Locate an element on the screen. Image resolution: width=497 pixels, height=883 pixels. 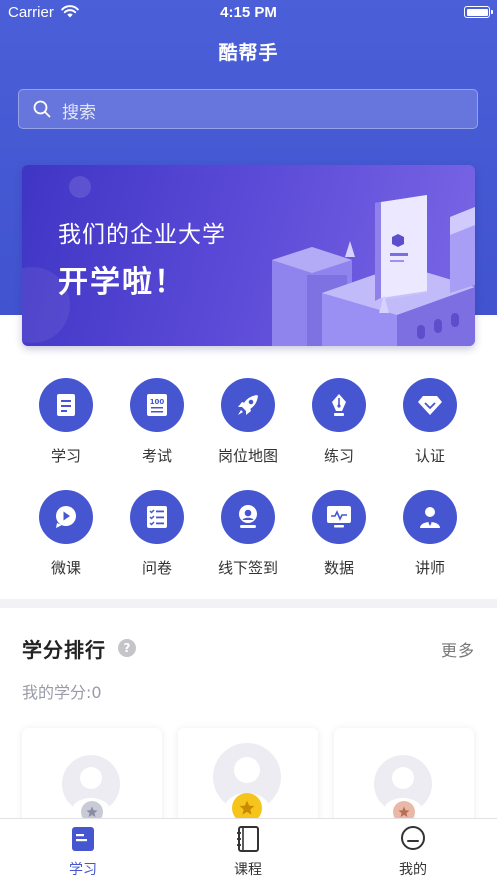
menu-item-study: 学习 is located at coordinates (66, 422).